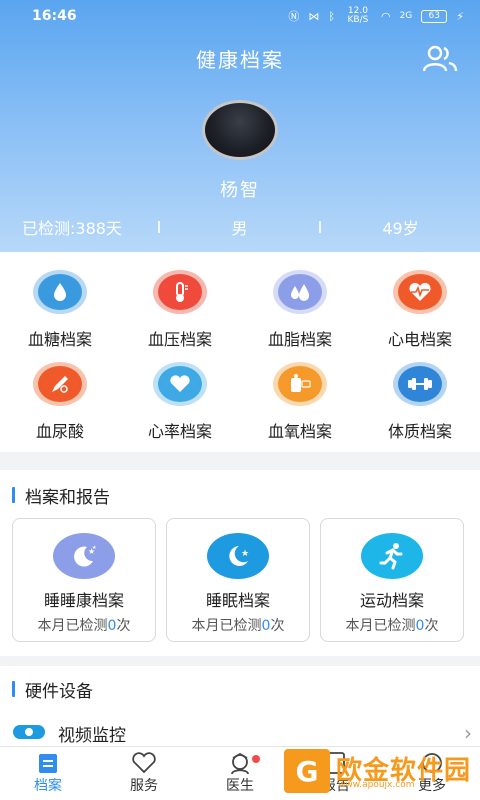 The image size is (480, 800). I want to click on status-bar: 16:46 Ⓝ ⋈ ᛒ 12.0 KB/S ◠ 2G 63 ⚡, so click(240, 16).